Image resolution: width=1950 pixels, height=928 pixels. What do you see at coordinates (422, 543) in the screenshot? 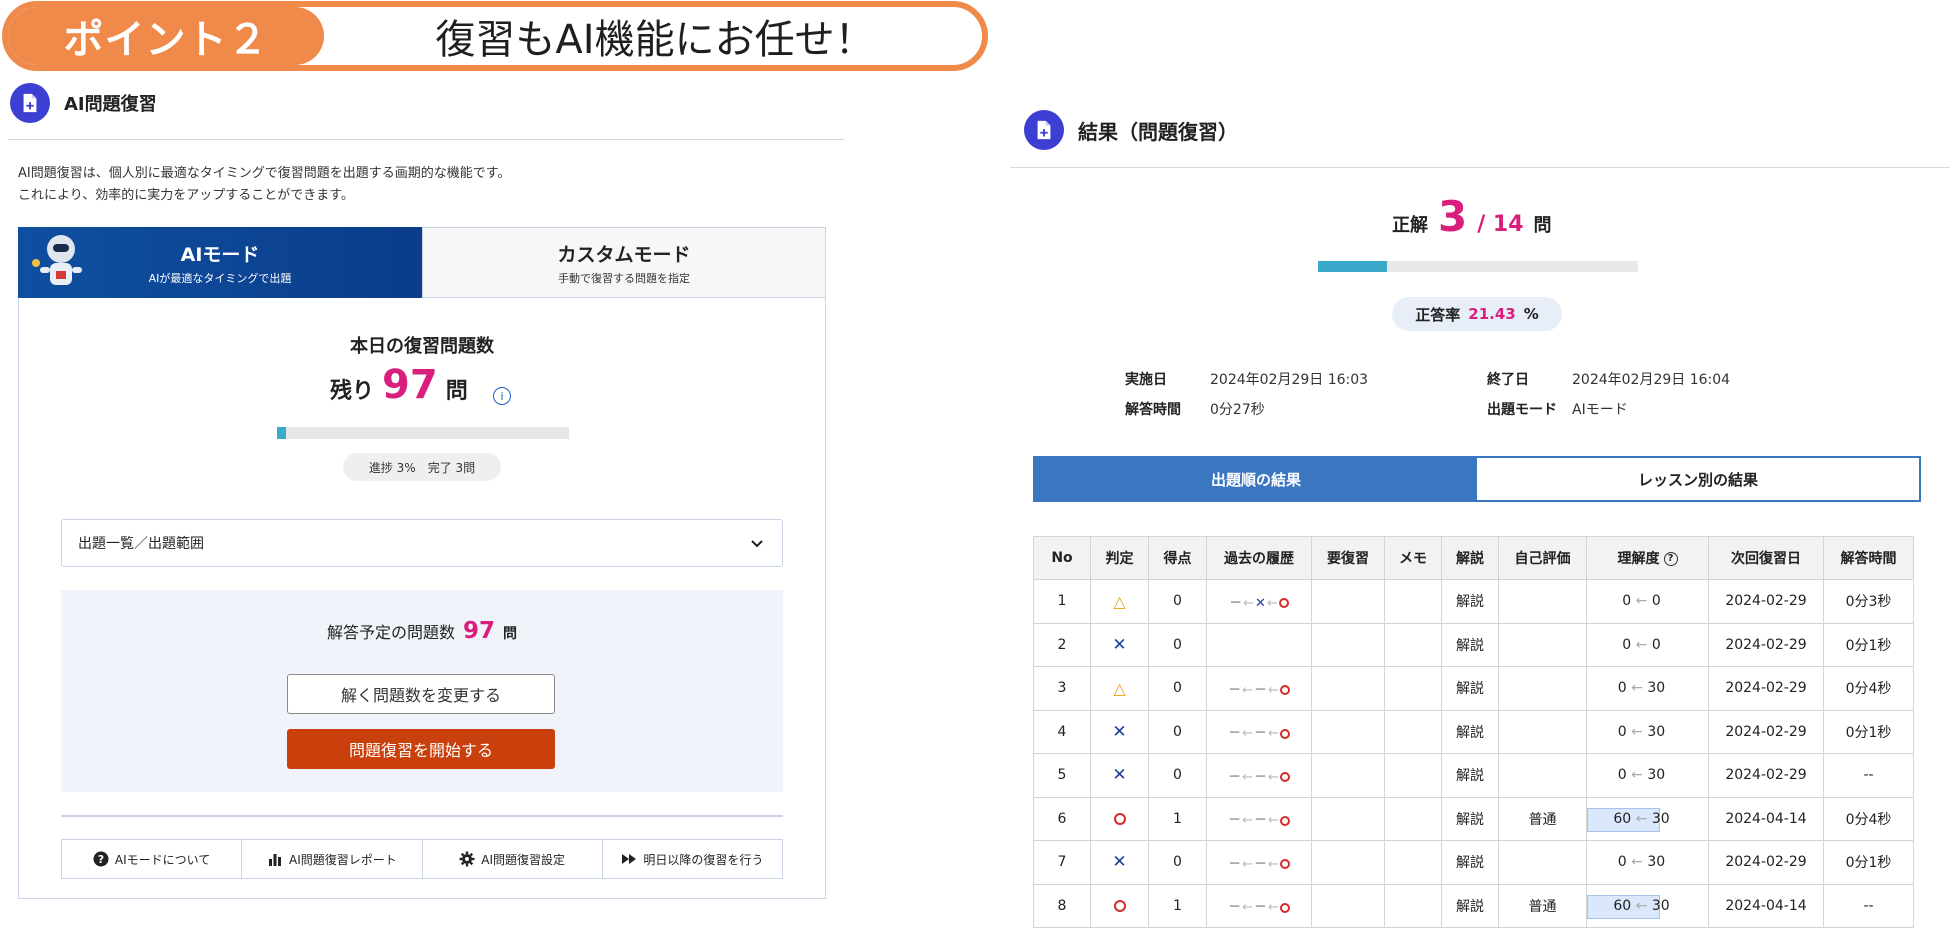
I see `range-dropdown: 出題一覧／出題範囲` at bounding box center [422, 543].